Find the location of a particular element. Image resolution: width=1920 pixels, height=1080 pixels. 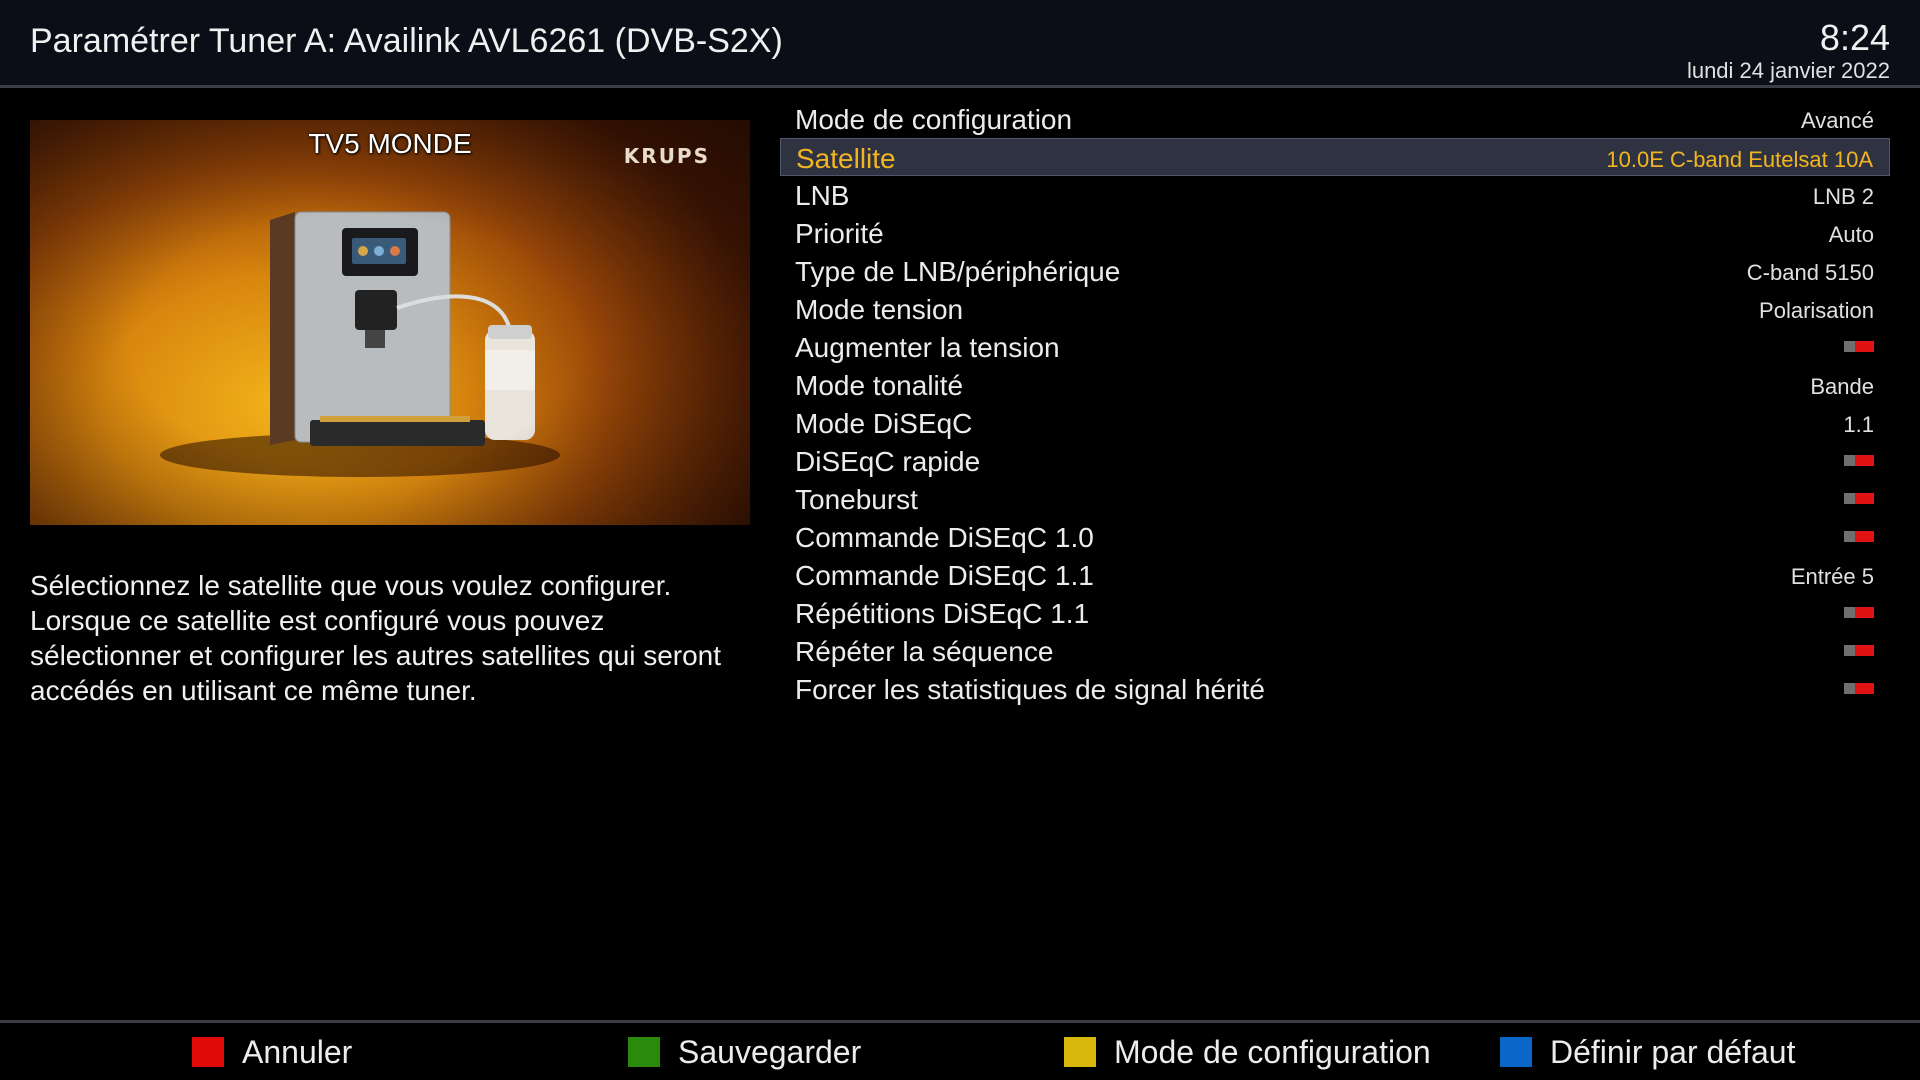

setting-row: LNB LNB 2 is located at coordinates (1335, 195).